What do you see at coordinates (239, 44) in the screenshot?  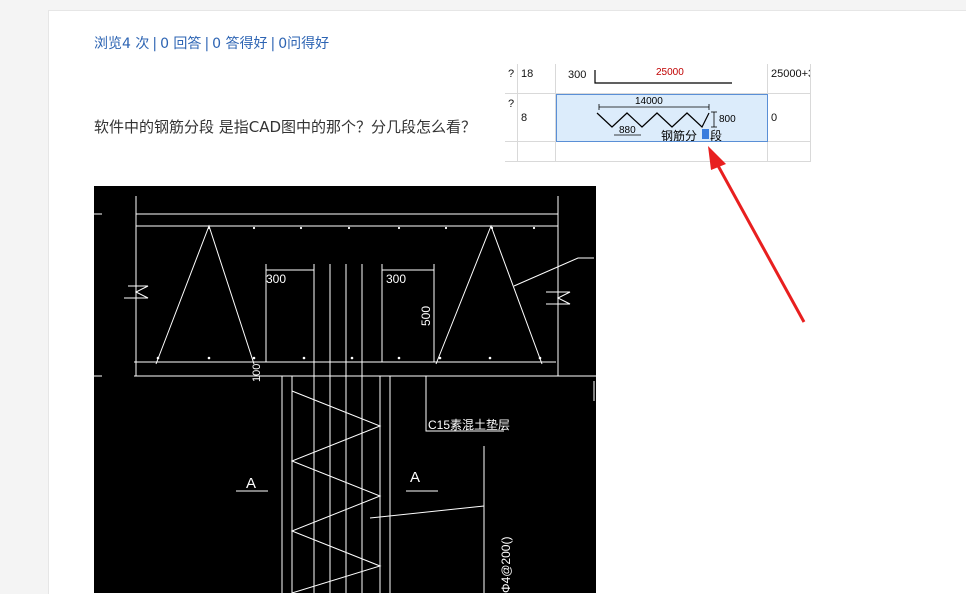 I see `good-answers-count-link: 0 答得好` at bounding box center [239, 44].